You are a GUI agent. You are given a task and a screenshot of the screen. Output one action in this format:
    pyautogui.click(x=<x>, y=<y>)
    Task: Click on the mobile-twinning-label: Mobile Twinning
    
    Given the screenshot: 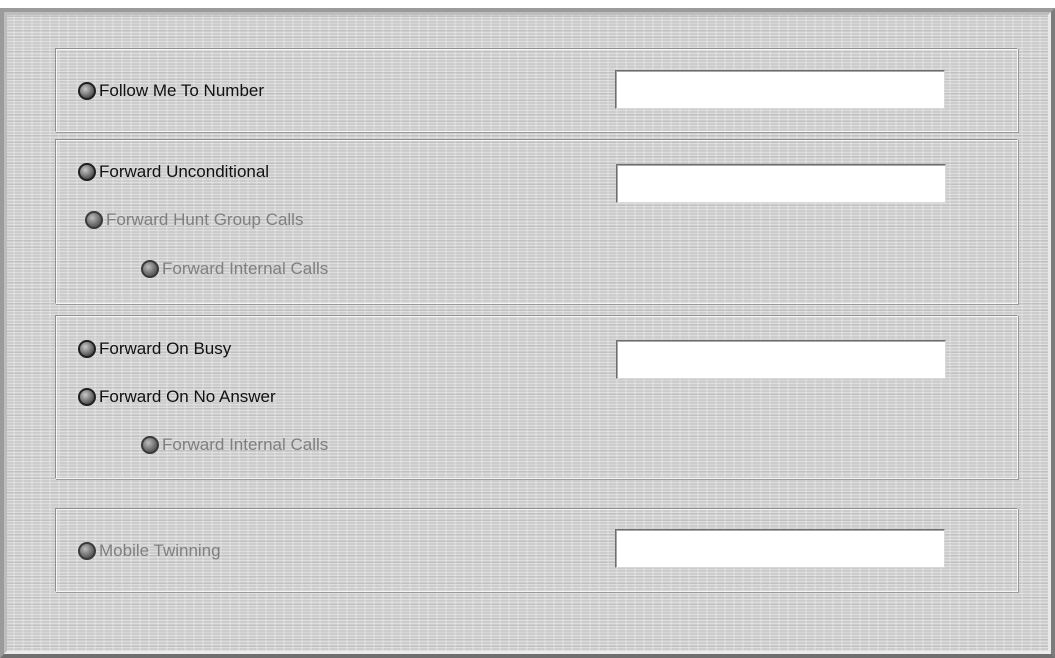 What is the action you would take?
    pyautogui.click(x=160, y=550)
    